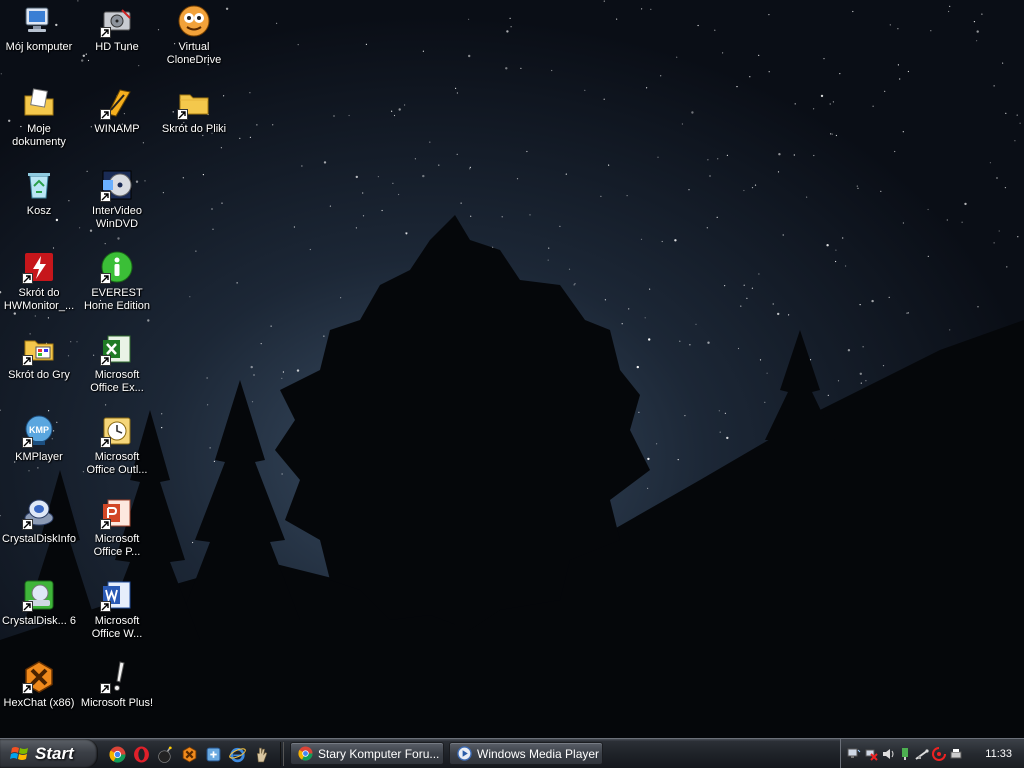 The height and width of the screenshot is (768, 1024). Describe the element at coordinates (39, 185) in the screenshot. I see `recycle-bin-icon` at that location.